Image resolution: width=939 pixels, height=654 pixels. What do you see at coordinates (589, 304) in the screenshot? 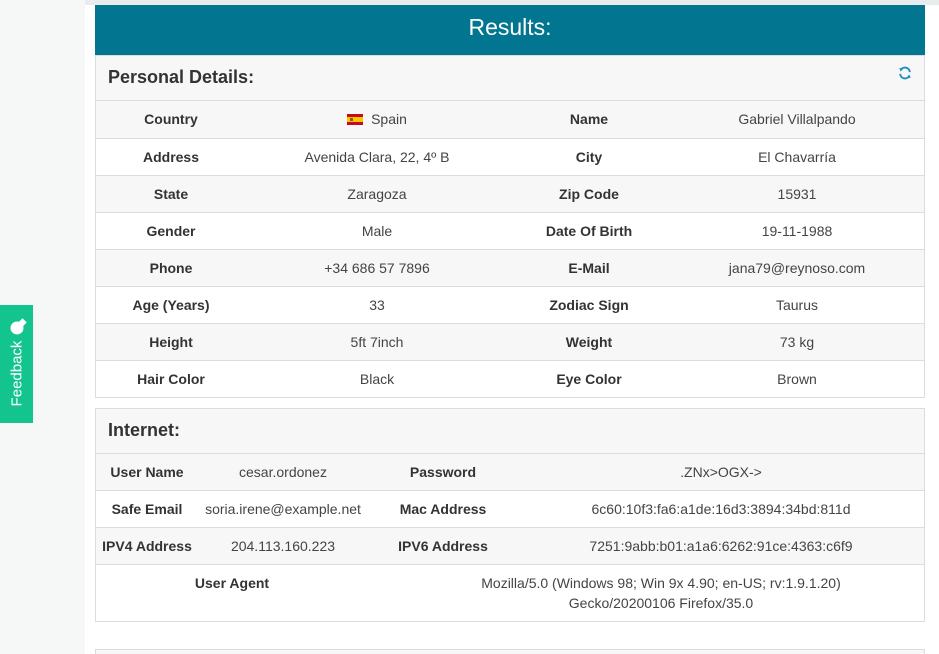
I see `zodiac-sign-label: Zodiac Sign` at bounding box center [589, 304].